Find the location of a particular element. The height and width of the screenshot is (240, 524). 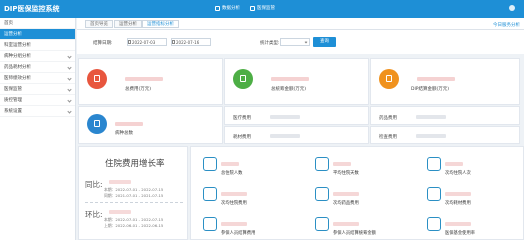

patients-icon is located at coordinates (210, 164).